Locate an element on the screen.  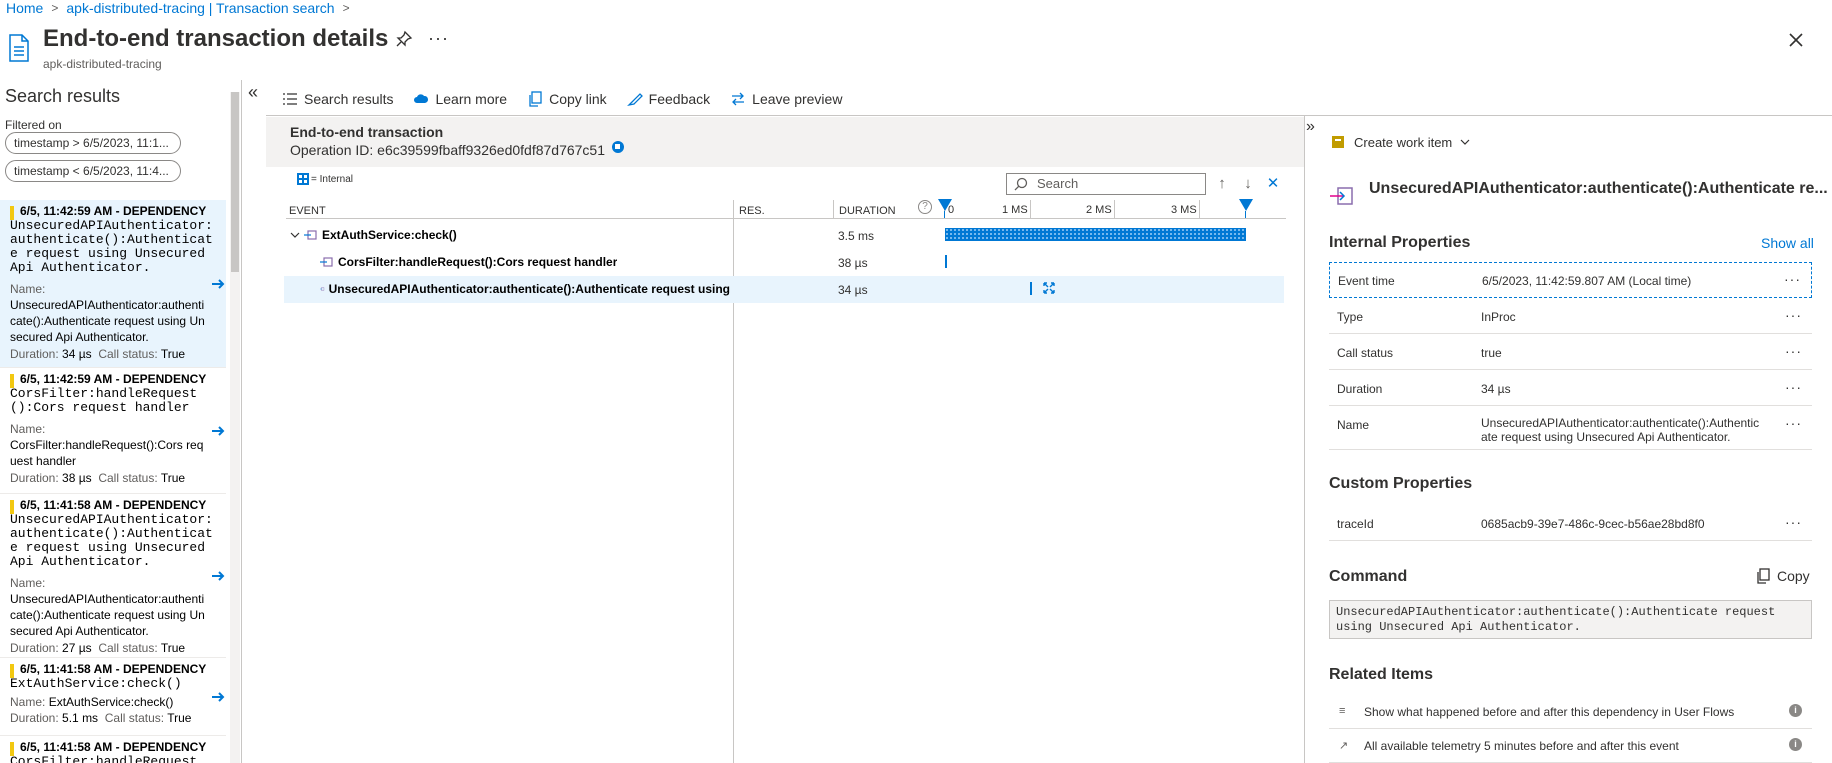
filtered-on-label: Filtered on is located at coordinates (33, 125).